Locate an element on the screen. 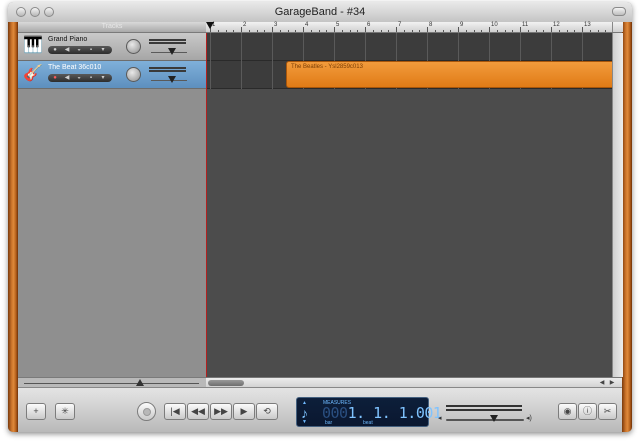 Image resolution: width=640 pixels, height=445 pixels. ruler-mark: 8 is located at coordinates (431, 25).